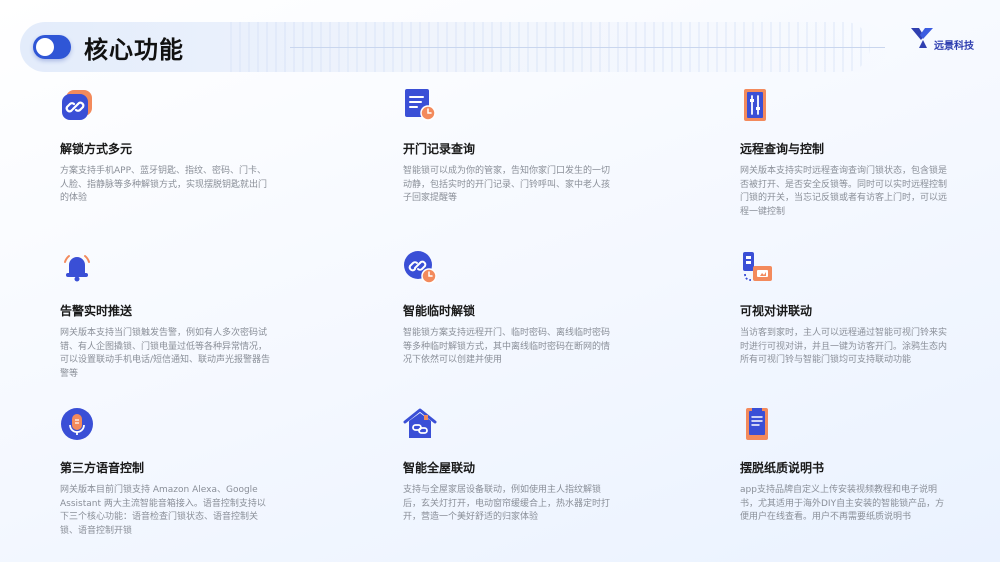  Describe the element at coordinates (587, 47) in the screenshot. I see `header-divider` at that location.